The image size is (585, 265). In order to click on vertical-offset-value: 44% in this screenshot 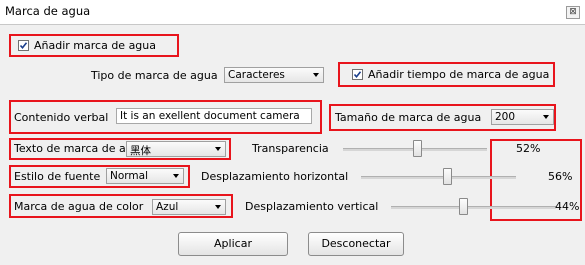, I will do `click(567, 206)`.